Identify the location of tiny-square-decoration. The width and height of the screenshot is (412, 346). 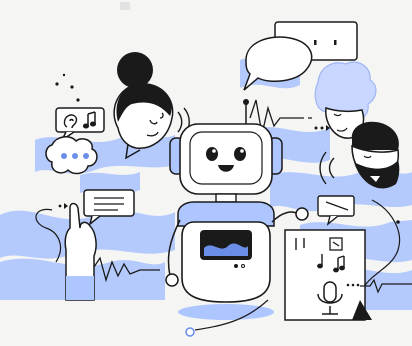
(125, 6).